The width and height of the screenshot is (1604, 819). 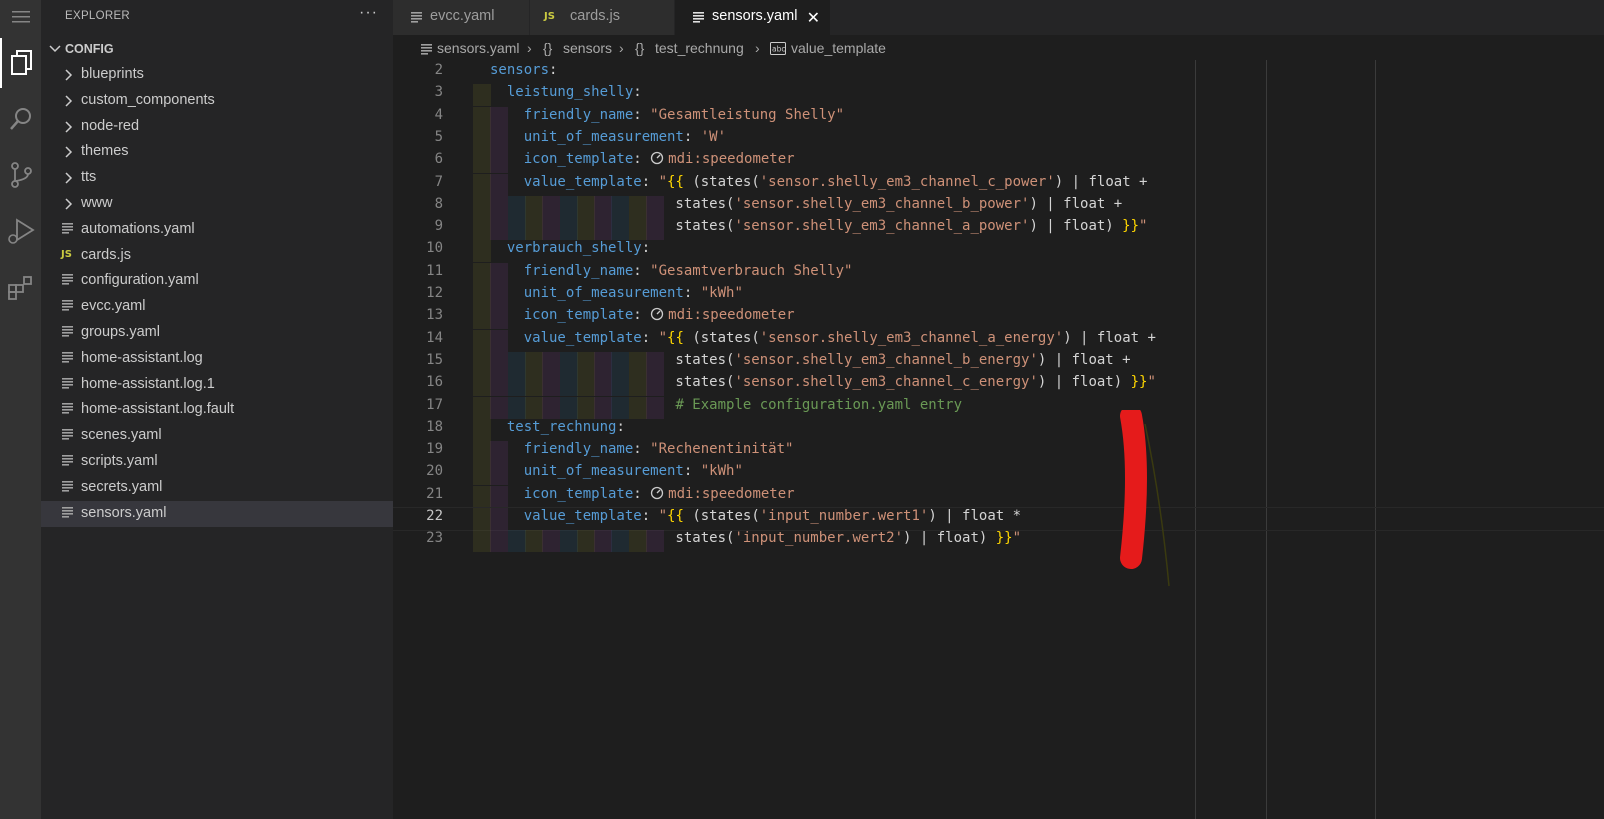 I want to click on tab-sensors-yaml: sensors.yaml ✕, so click(x=753, y=17).